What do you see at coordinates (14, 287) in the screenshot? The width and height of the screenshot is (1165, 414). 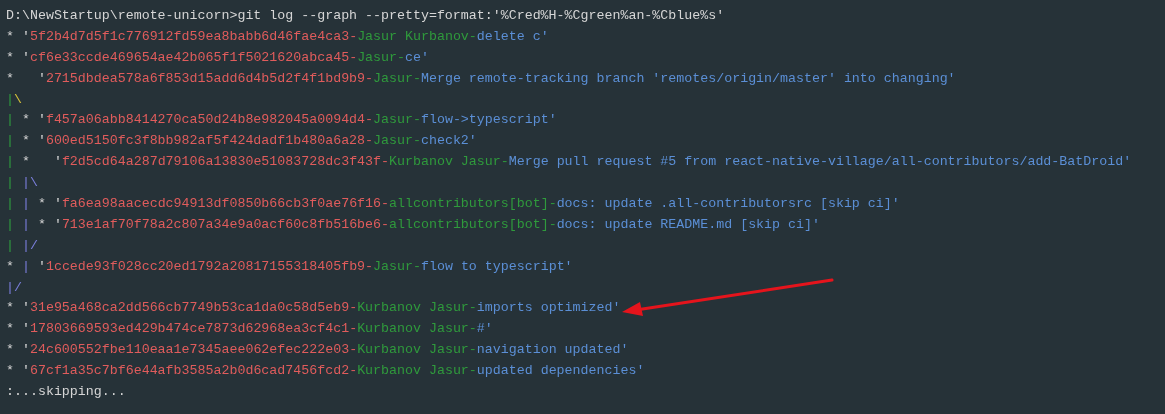 I see `log-line: |/` at bounding box center [14, 287].